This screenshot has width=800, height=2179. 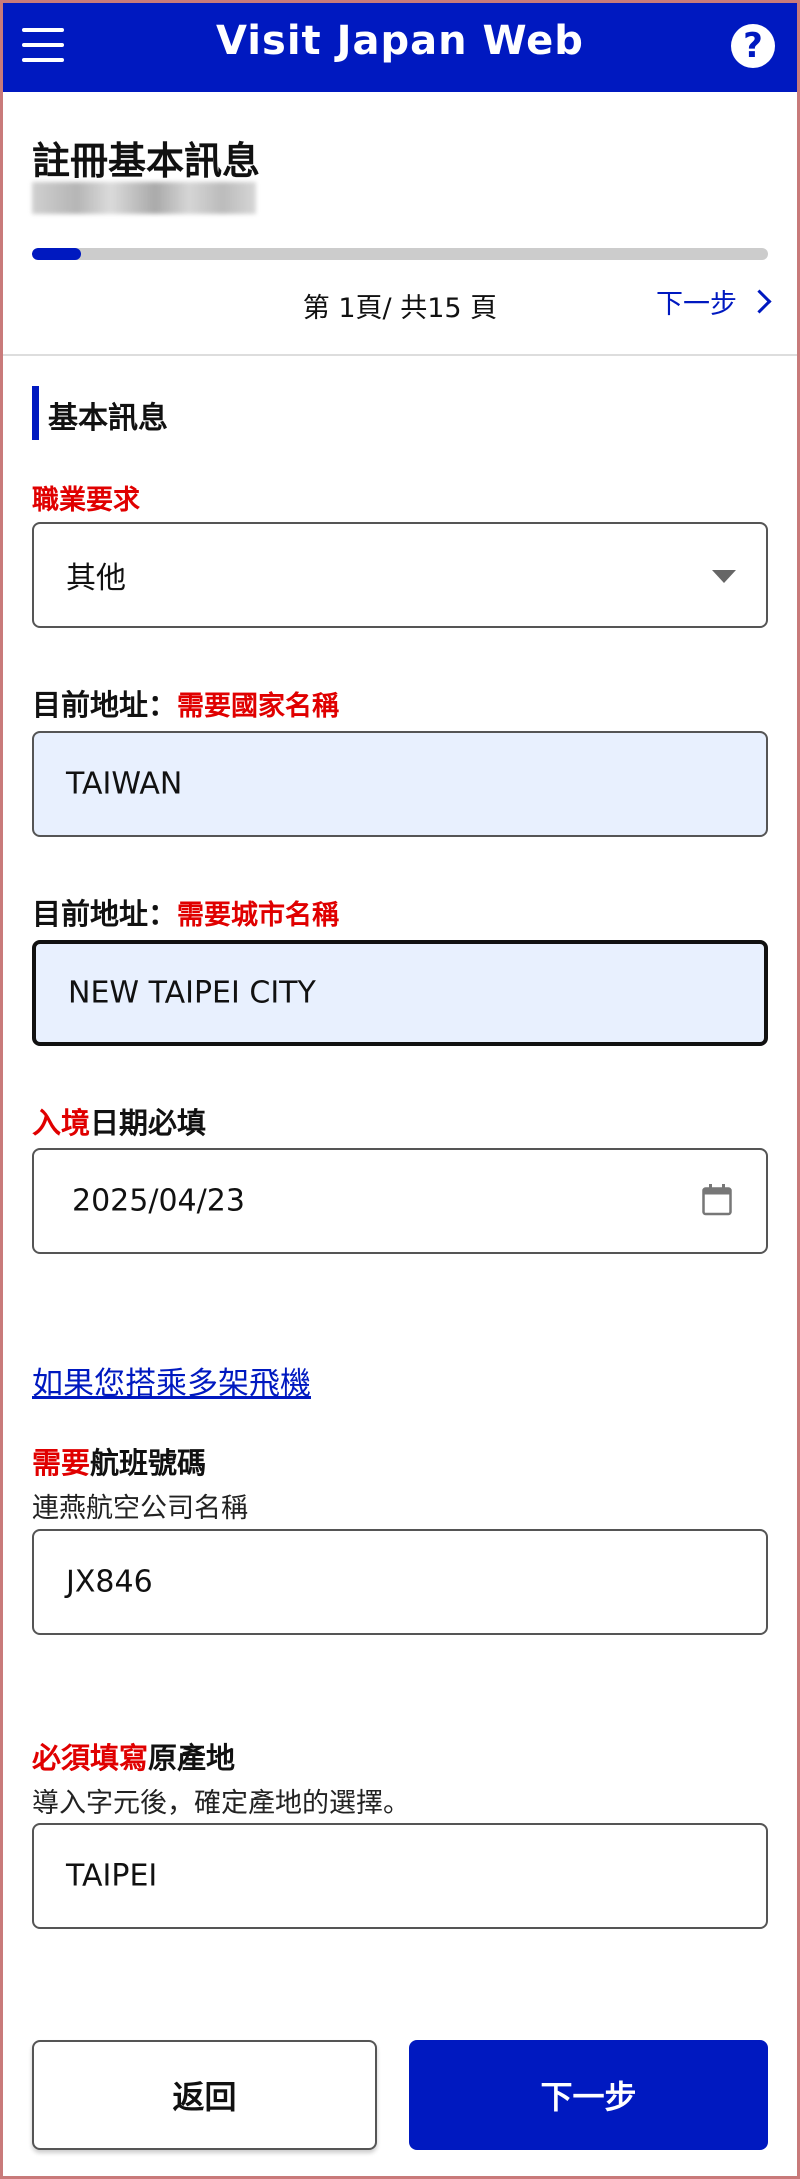 I want to click on city-value: NEW TAIPEI CITY, so click(x=192, y=993).